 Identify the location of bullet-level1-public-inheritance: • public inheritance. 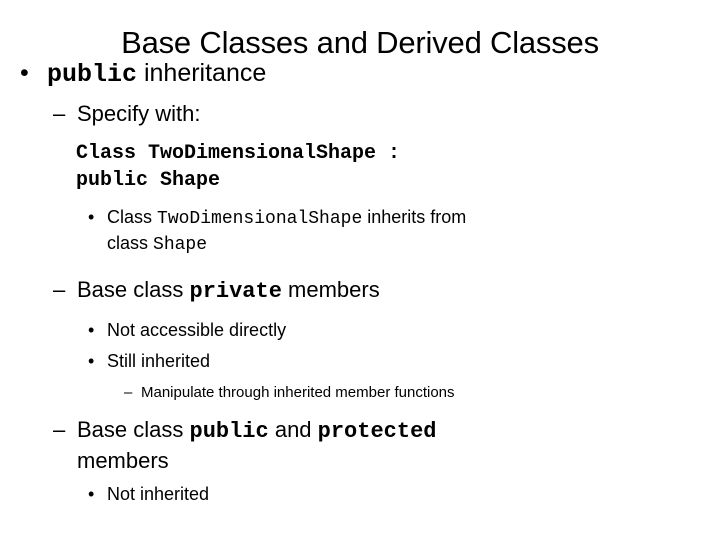
(360, 74).